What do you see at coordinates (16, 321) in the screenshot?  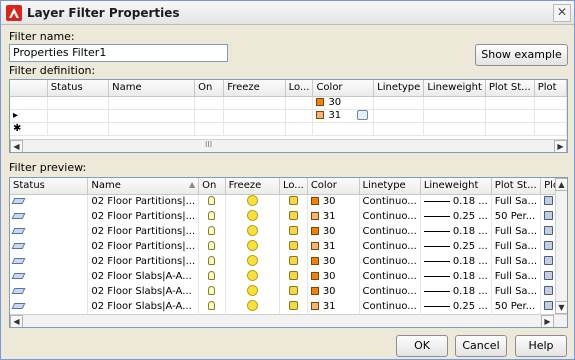 I see `scroll-left-icon: ◀` at bounding box center [16, 321].